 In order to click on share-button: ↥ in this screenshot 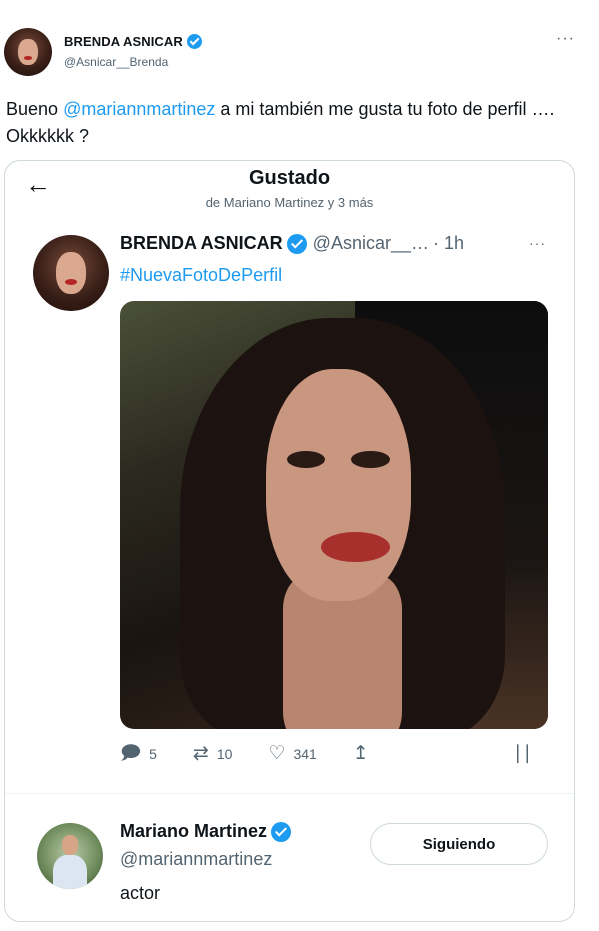, I will do `click(365, 754)`.